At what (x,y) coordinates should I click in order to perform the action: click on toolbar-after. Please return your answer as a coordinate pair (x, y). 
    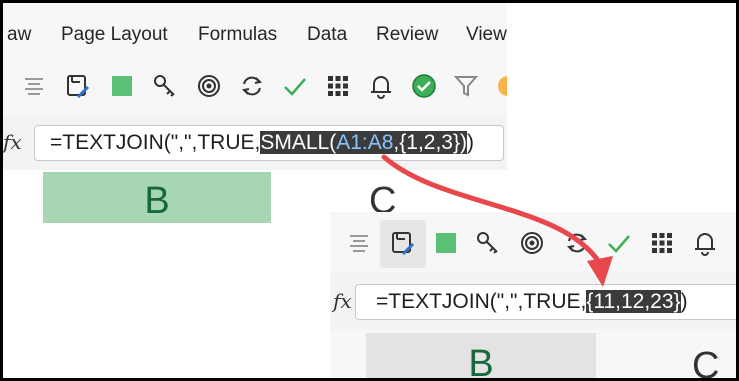
    Looking at the image, I should click on (533, 242).